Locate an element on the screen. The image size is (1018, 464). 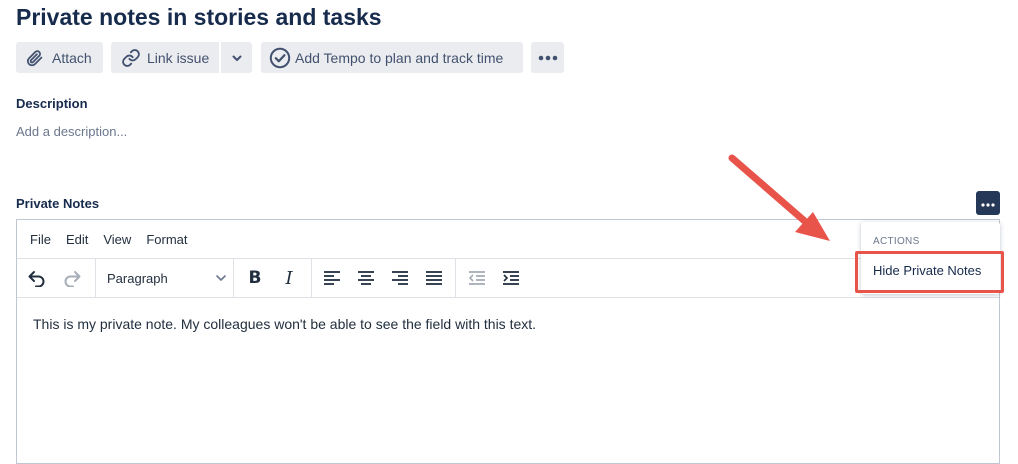
link-issue-button: Link issue is located at coordinates (165, 57).